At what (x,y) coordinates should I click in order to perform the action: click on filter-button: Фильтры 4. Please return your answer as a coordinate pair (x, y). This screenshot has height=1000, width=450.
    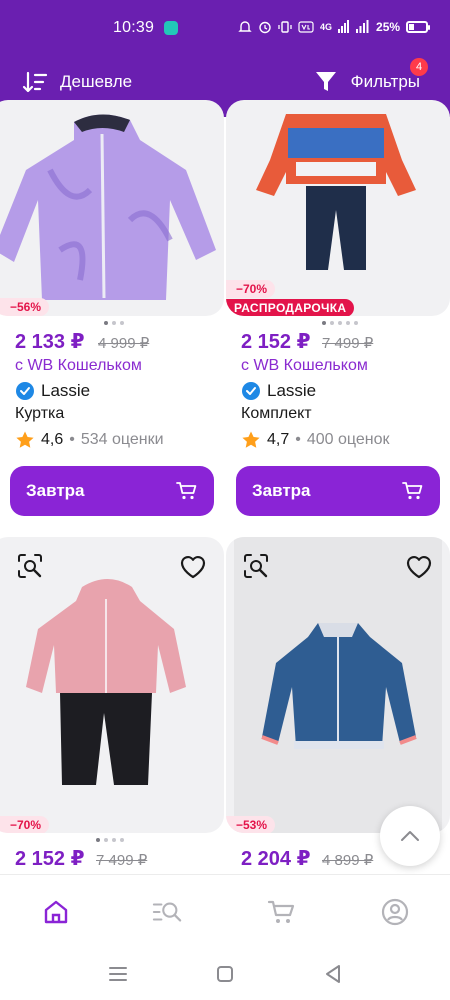
    Looking at the image, I should click on (371, 76).